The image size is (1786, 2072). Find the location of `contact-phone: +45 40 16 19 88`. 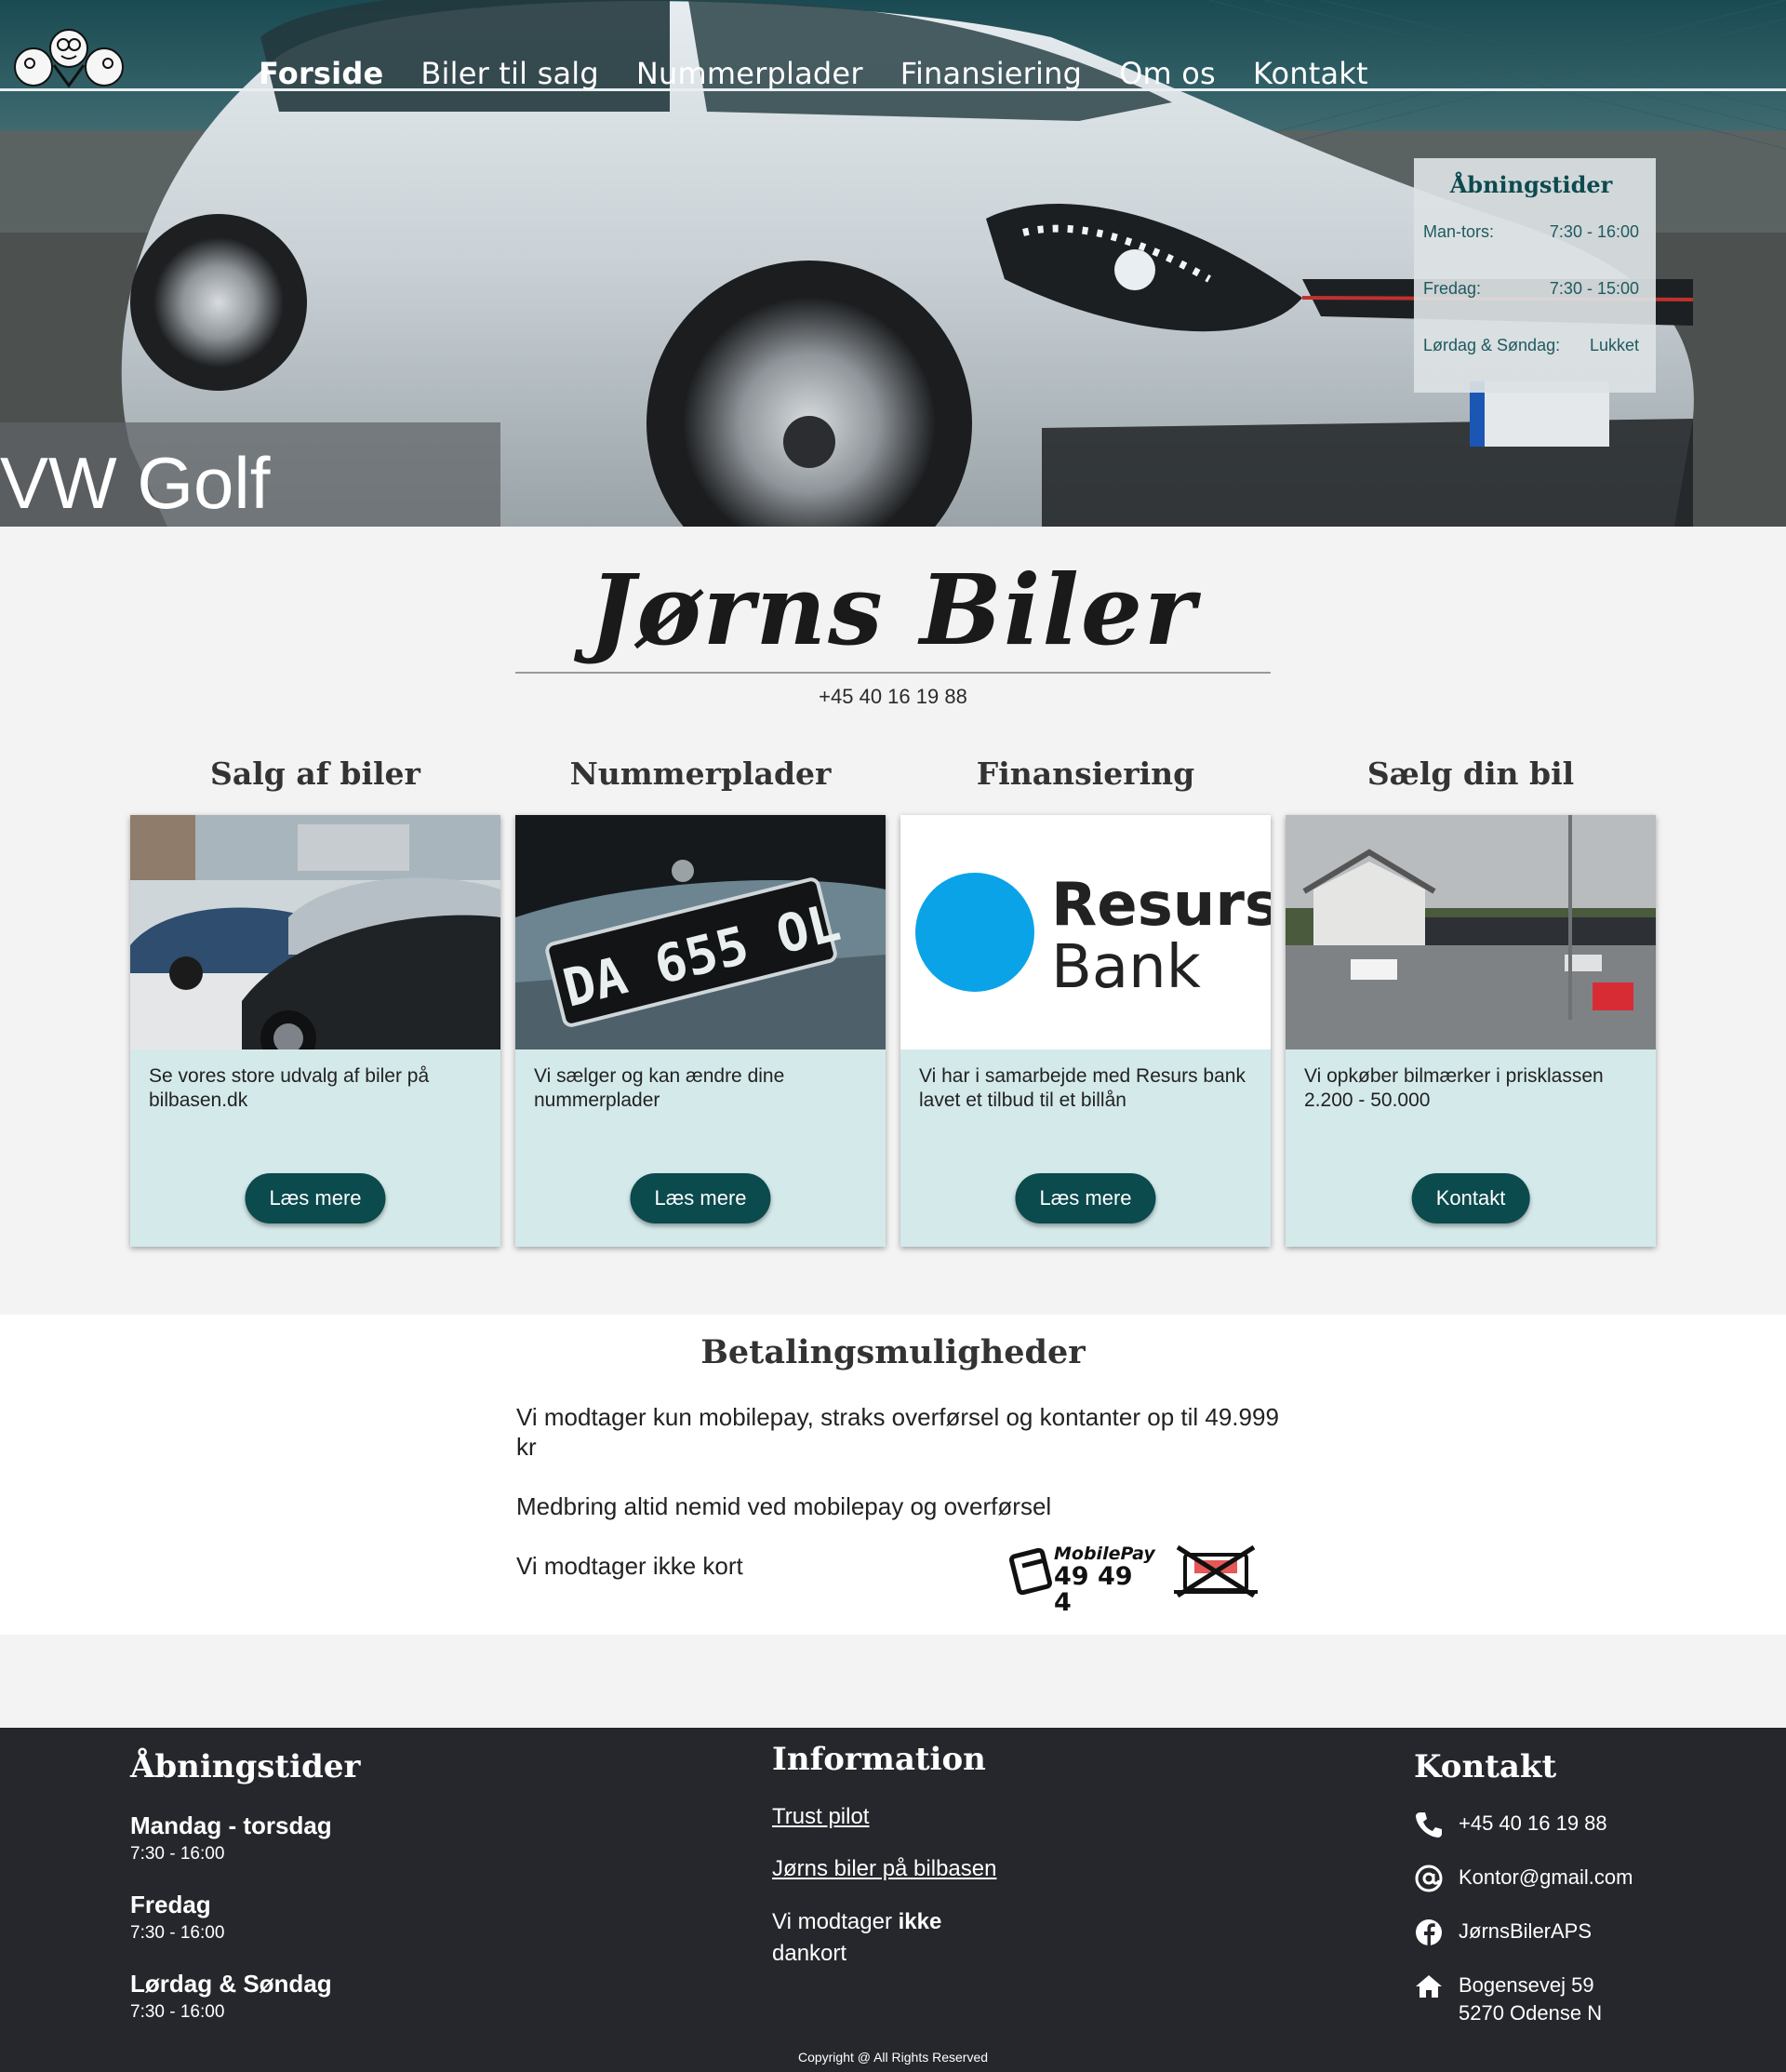

contact-phone: +45 40 16 19 88 is located at coordinates (1523, 1825).